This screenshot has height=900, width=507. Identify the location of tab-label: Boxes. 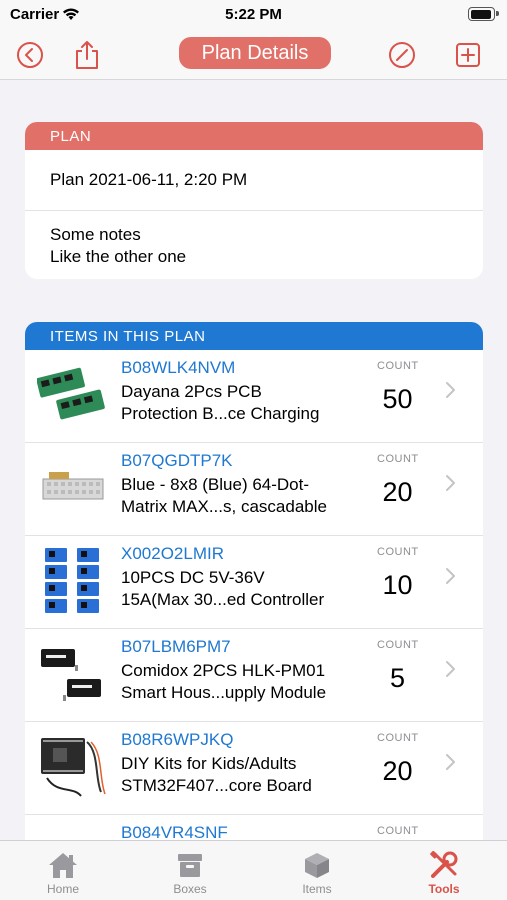
(190, 889).